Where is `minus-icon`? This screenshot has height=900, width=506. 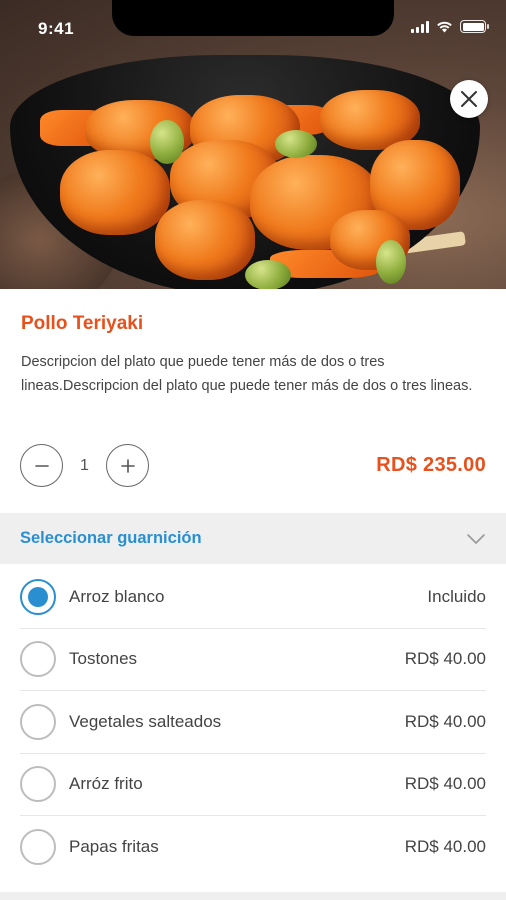 minus-icon is located at coordinates (41, 465).